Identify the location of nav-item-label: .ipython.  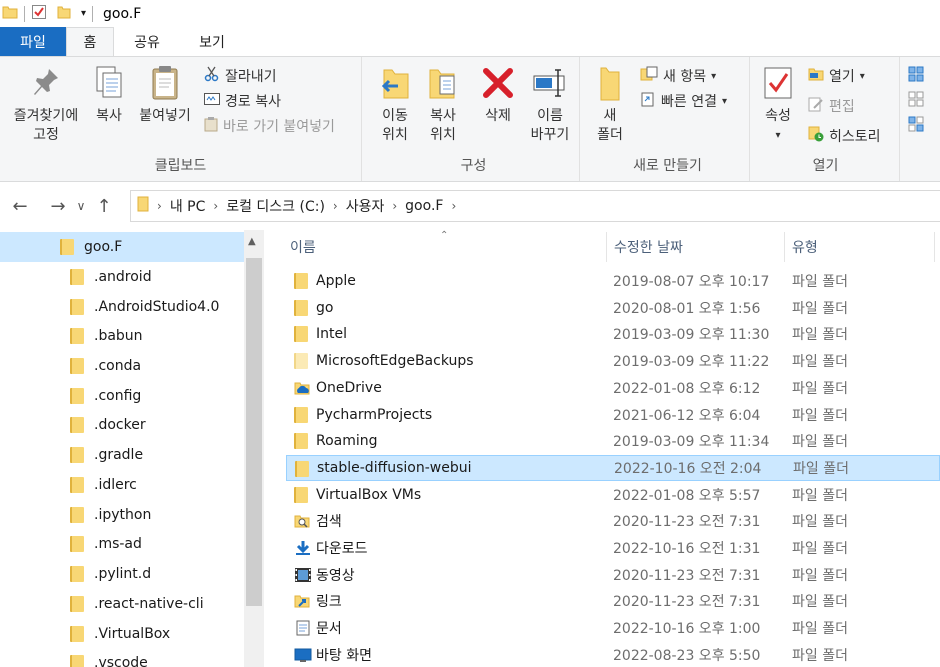
(123, 515).